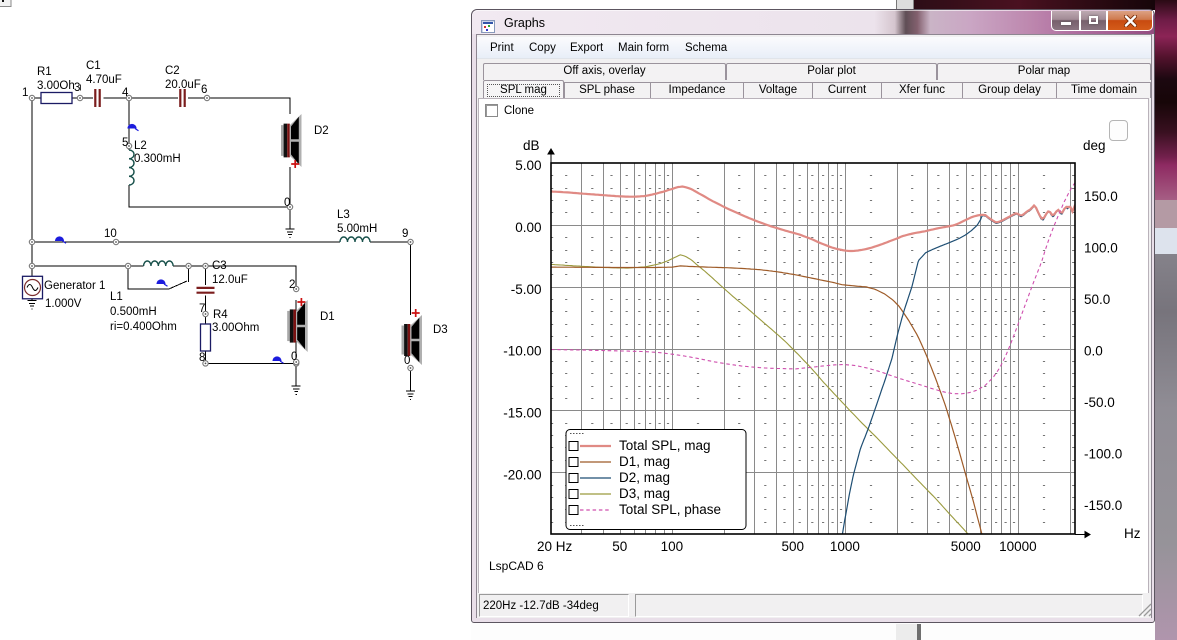 Image resolution: width=1177 pixels, height=640 pixels. Describe the element at coordinates (1093, 351) in the screenshot. I see `svg-text: 0.0` at that location.